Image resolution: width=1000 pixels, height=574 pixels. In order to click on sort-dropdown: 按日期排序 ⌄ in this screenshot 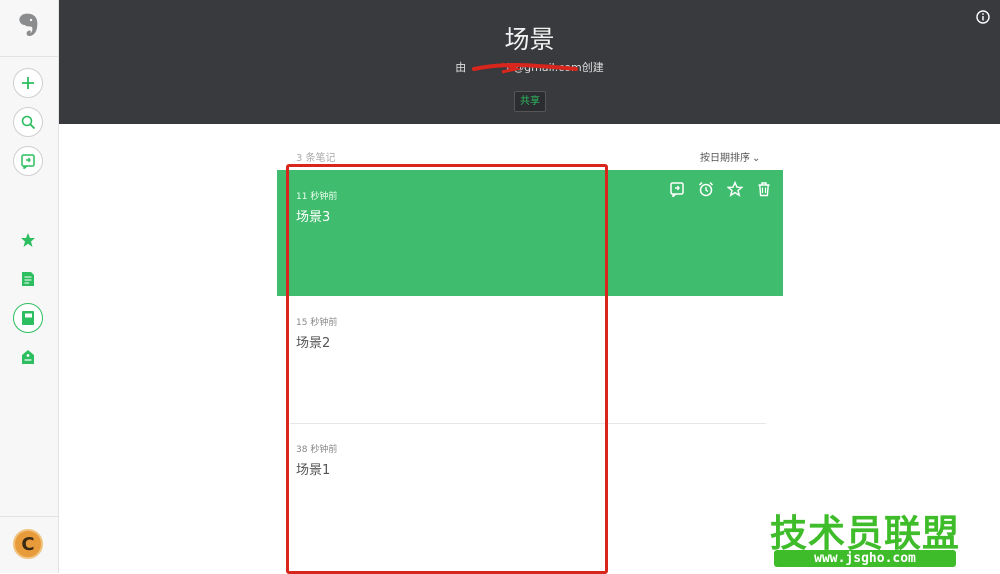, I will do `click(730, 156)`.